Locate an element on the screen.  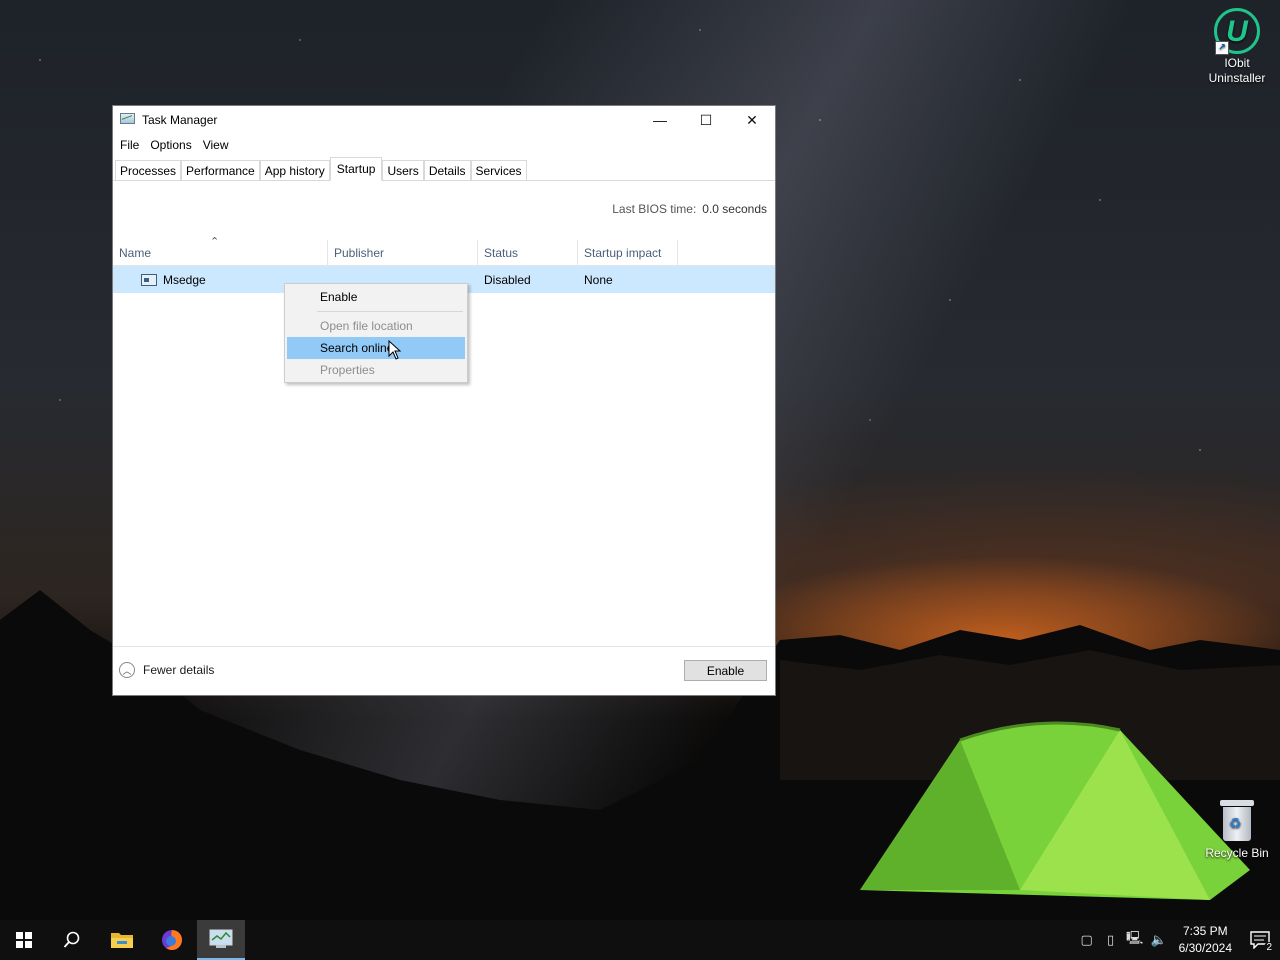
tab-performance: Performance is located at coordinates (220, 170).